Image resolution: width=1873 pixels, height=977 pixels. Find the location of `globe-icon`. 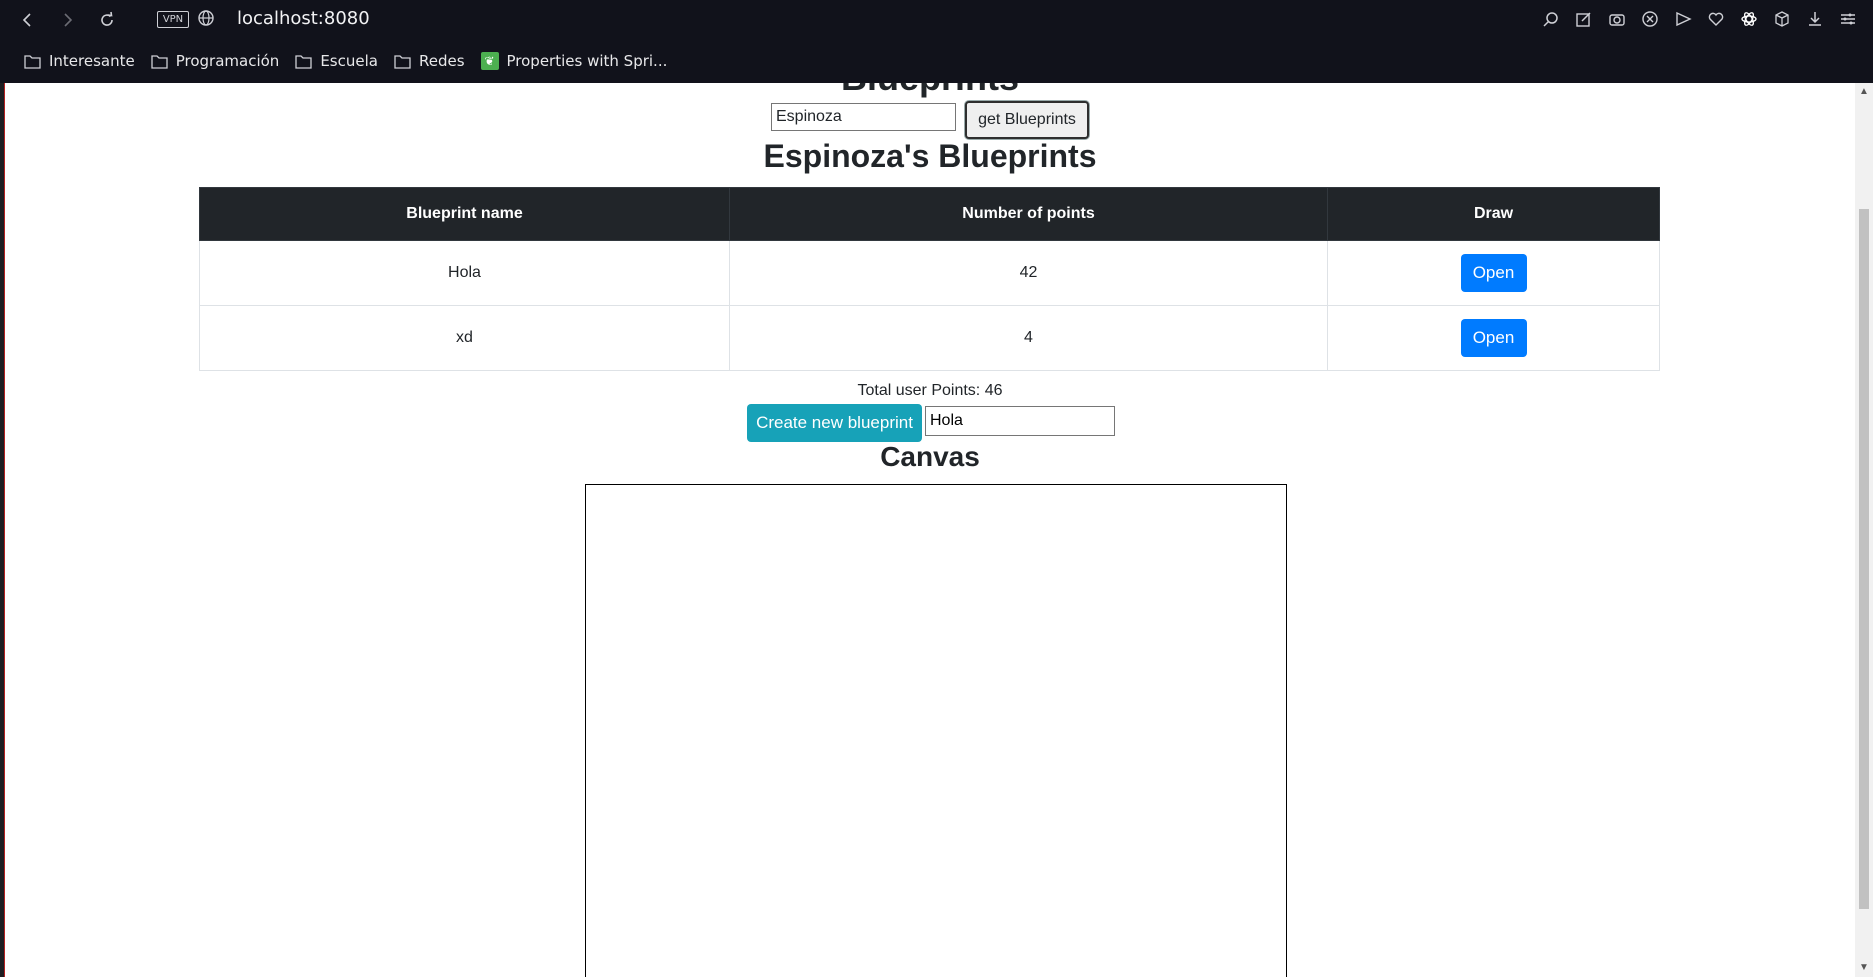

globe-icon is located at coordinates (206, 20).